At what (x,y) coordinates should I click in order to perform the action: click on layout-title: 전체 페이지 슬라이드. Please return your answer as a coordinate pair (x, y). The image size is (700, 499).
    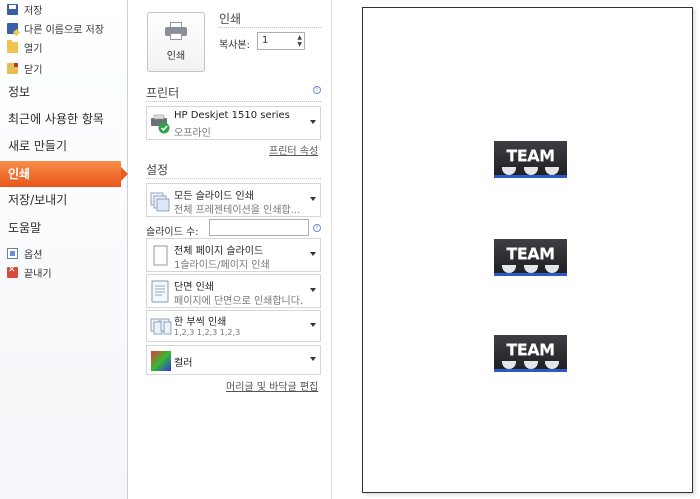
    Looking at the image, I should click on (219, 251).